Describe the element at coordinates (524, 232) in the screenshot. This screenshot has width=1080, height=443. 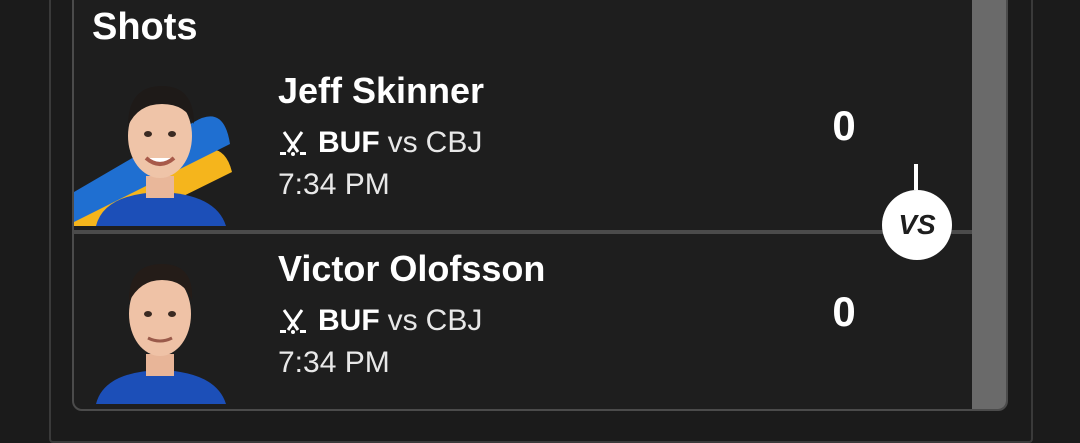
I see `row-divider` at that location.